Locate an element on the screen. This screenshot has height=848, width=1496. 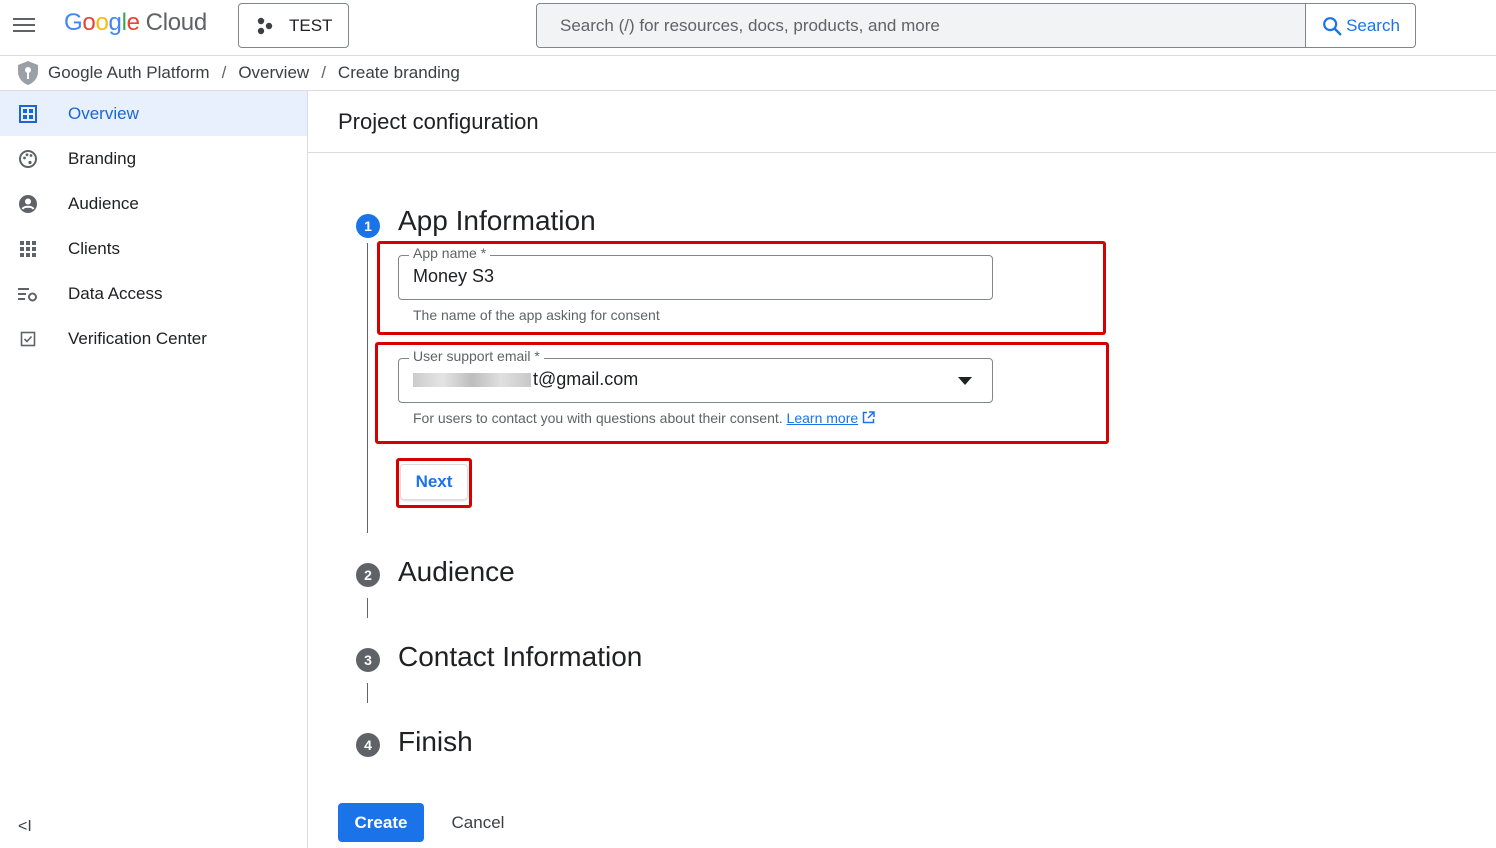
cancel-button: Cancel is located at coordinates (478, 822).